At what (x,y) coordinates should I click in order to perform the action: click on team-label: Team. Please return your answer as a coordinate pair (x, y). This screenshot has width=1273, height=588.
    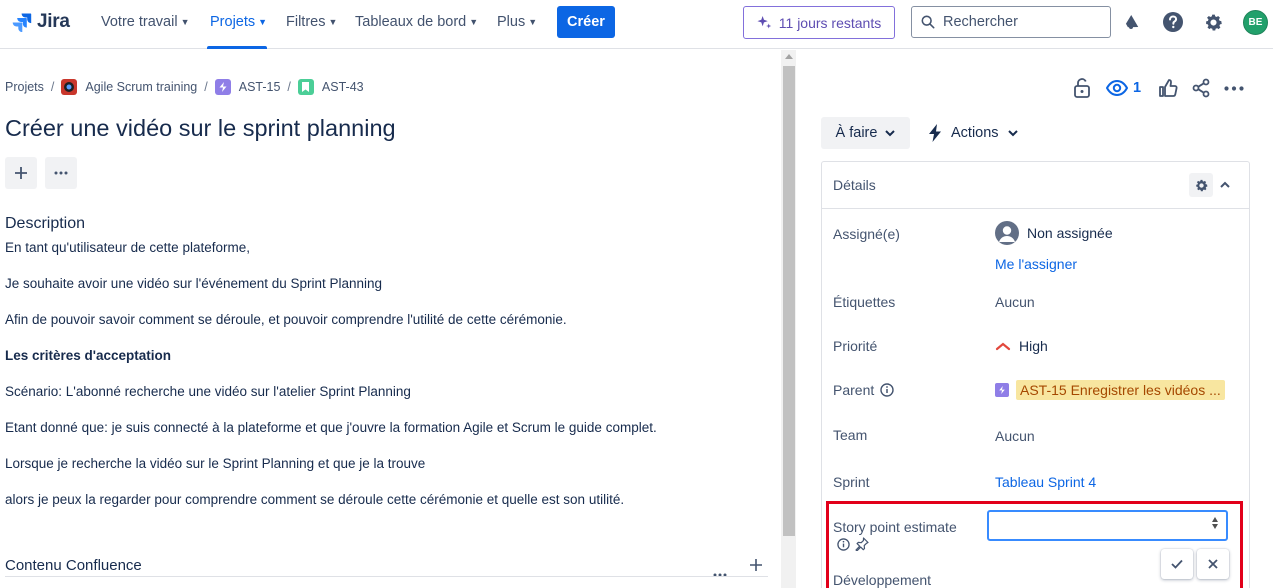
    Looking at the image, I should click on (850, 435).